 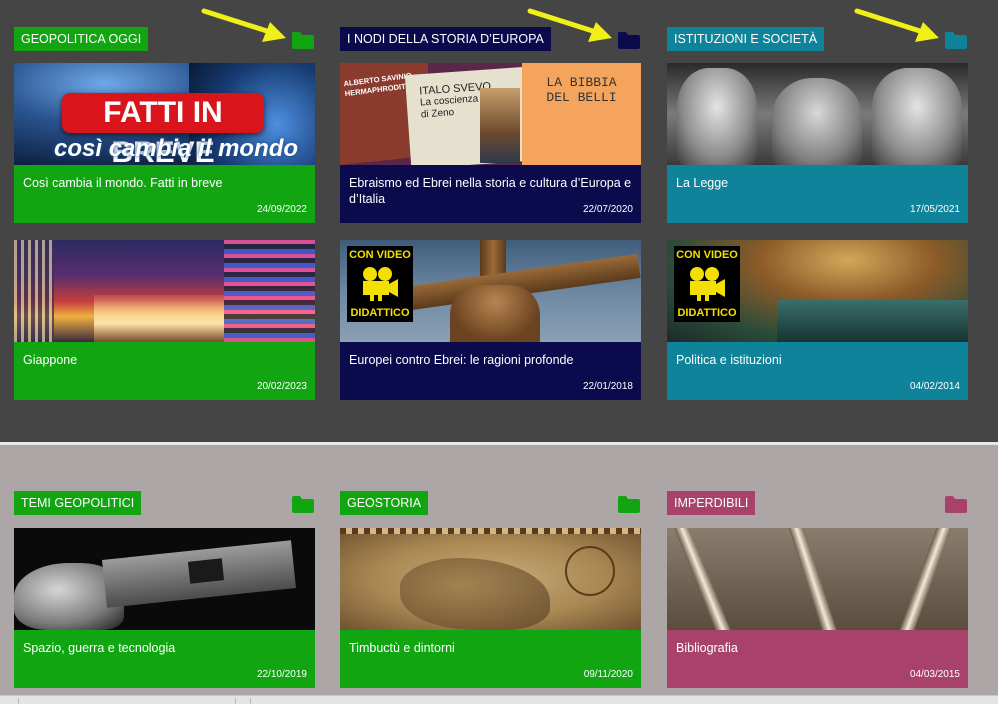 I want to click on article-card: Timbuctù e dintorni 09/11/2020, so click(x=490, y=608).